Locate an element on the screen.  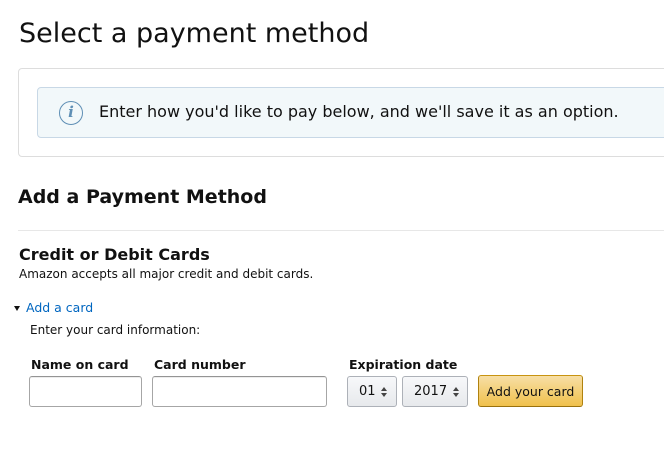
page-title: Select a payment method is located at coordinates (194, 33).